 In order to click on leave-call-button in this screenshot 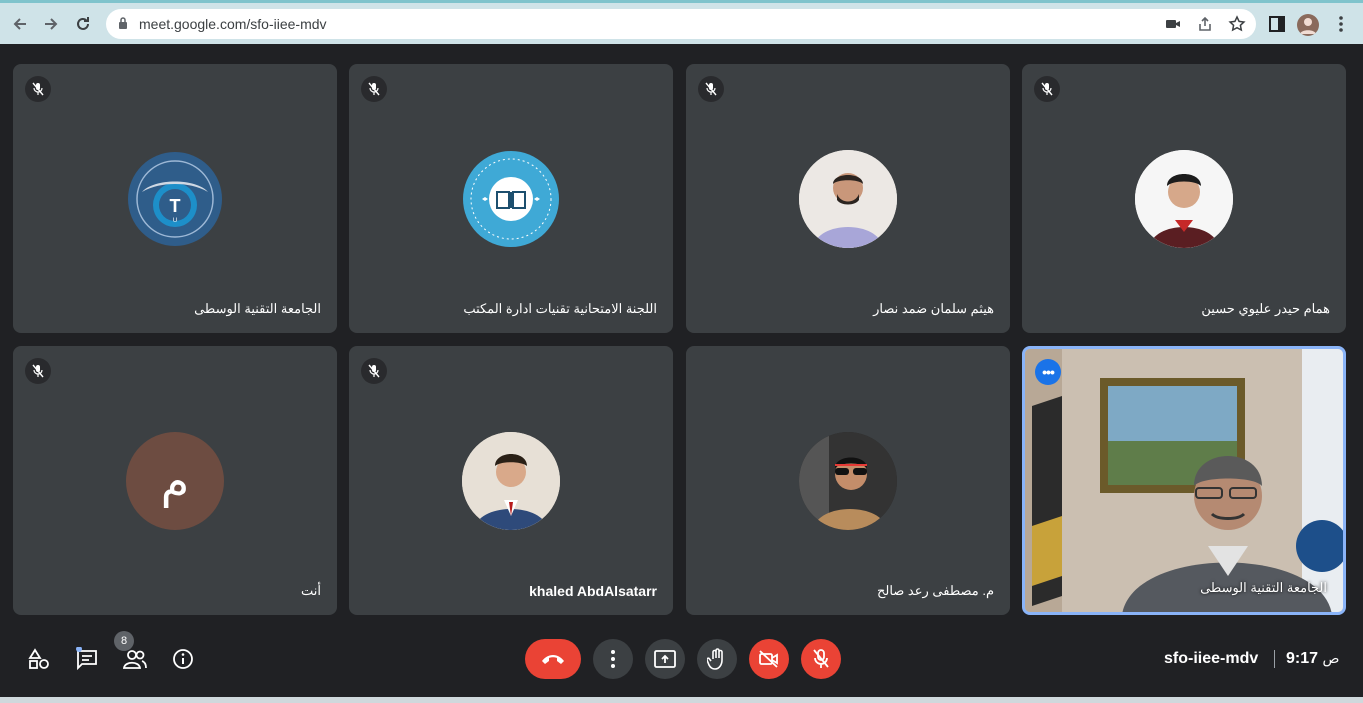, I will do `click(553, 659)`.